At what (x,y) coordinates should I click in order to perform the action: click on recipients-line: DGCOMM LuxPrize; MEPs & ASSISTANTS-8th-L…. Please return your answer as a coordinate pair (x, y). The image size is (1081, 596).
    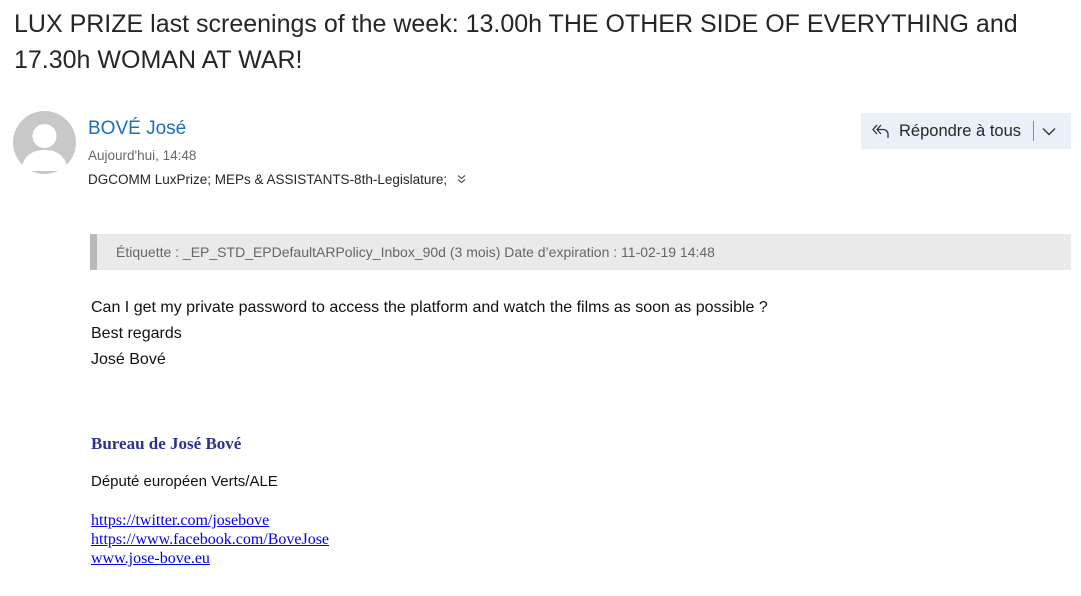
    Looking at the image, I should click on (277, 179).